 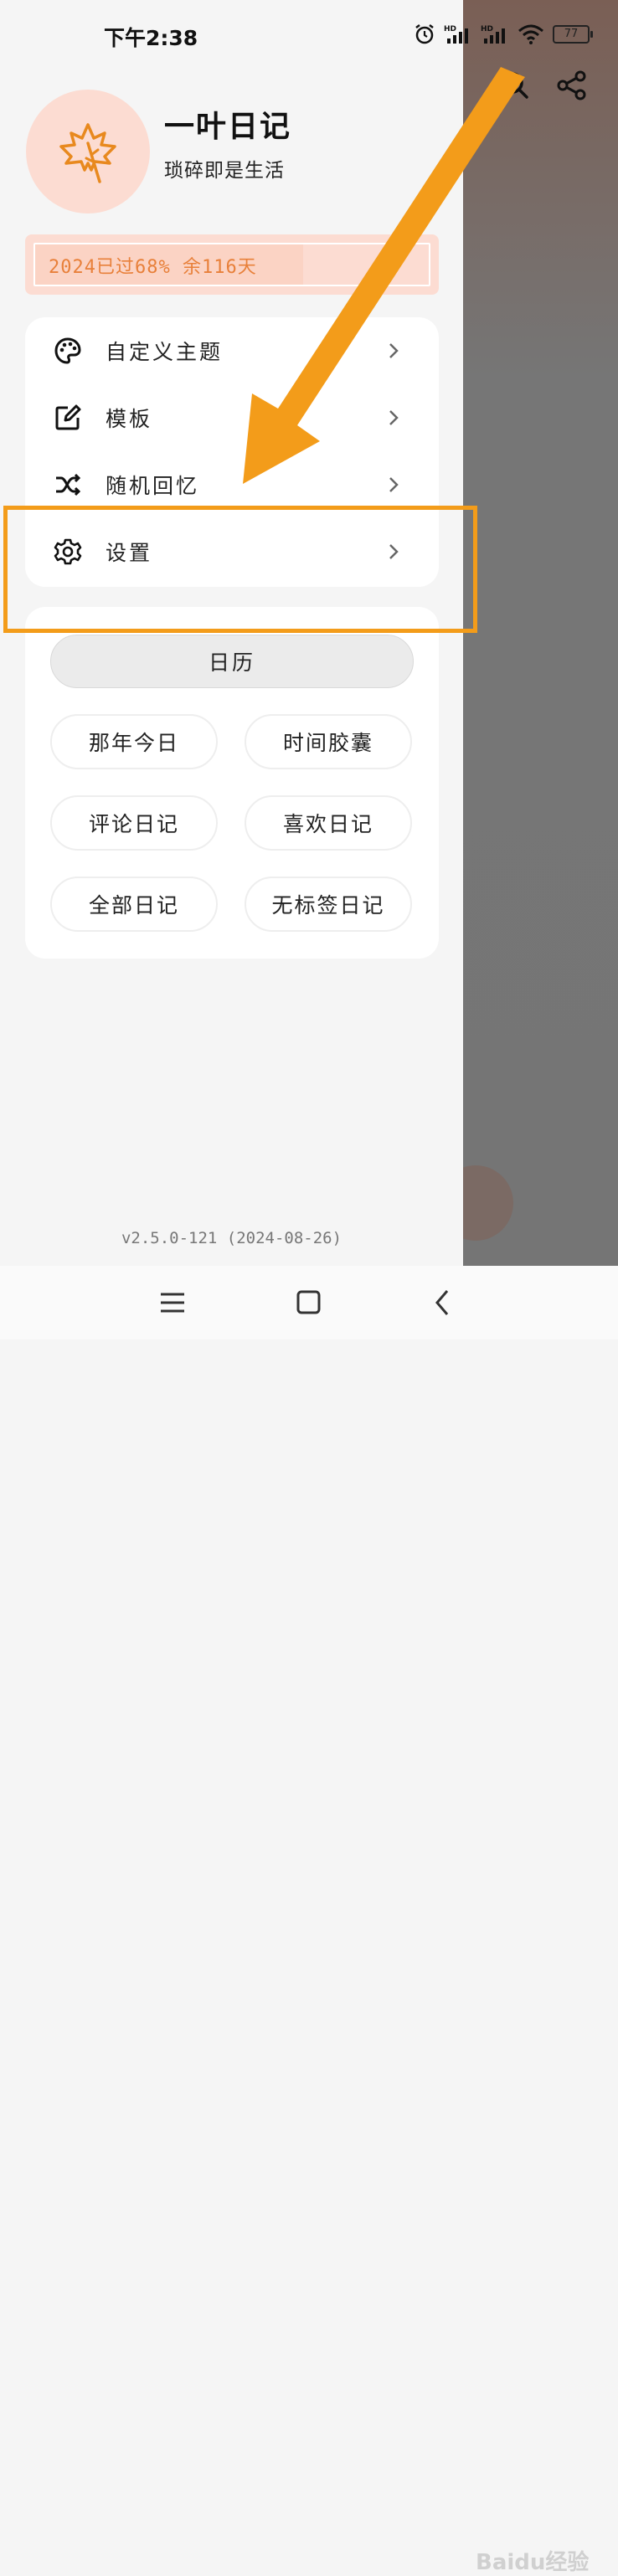 I want to click on alarm-icon, so click(x=424, y=34).